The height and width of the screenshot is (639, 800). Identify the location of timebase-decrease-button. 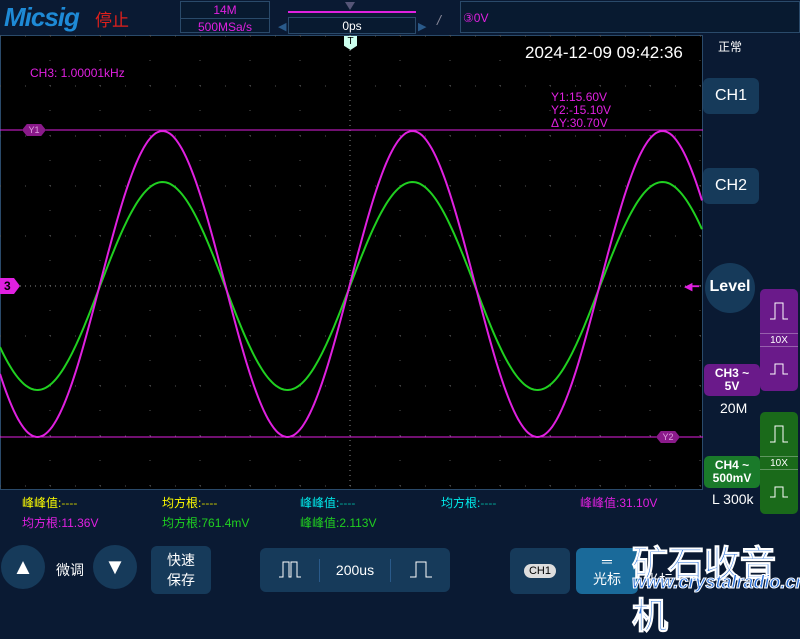
(290, 570).